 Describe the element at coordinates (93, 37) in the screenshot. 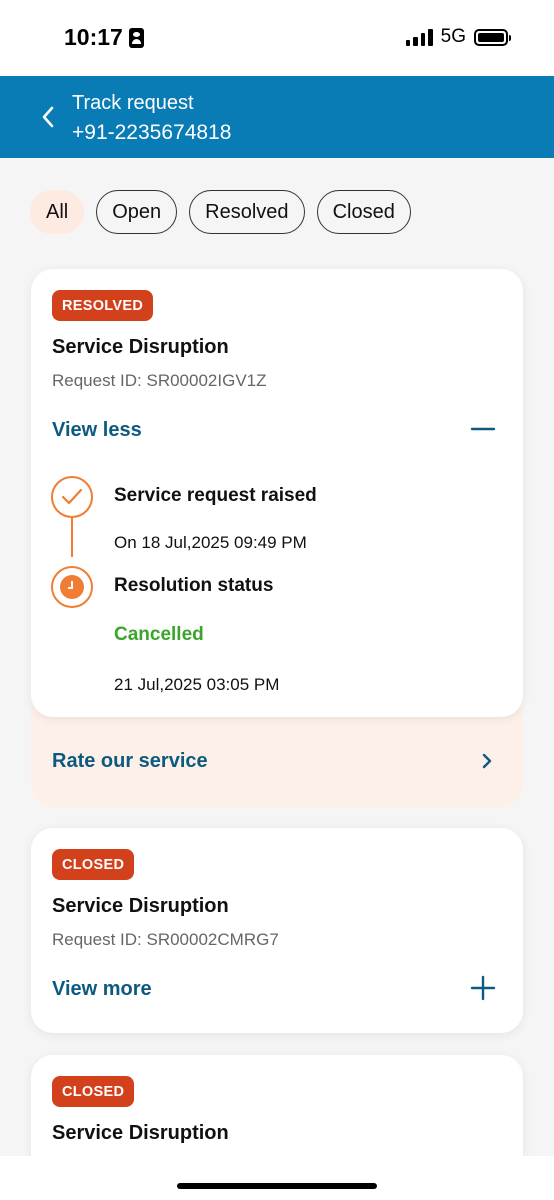

I see `status-time-text: 10:17` at that location.